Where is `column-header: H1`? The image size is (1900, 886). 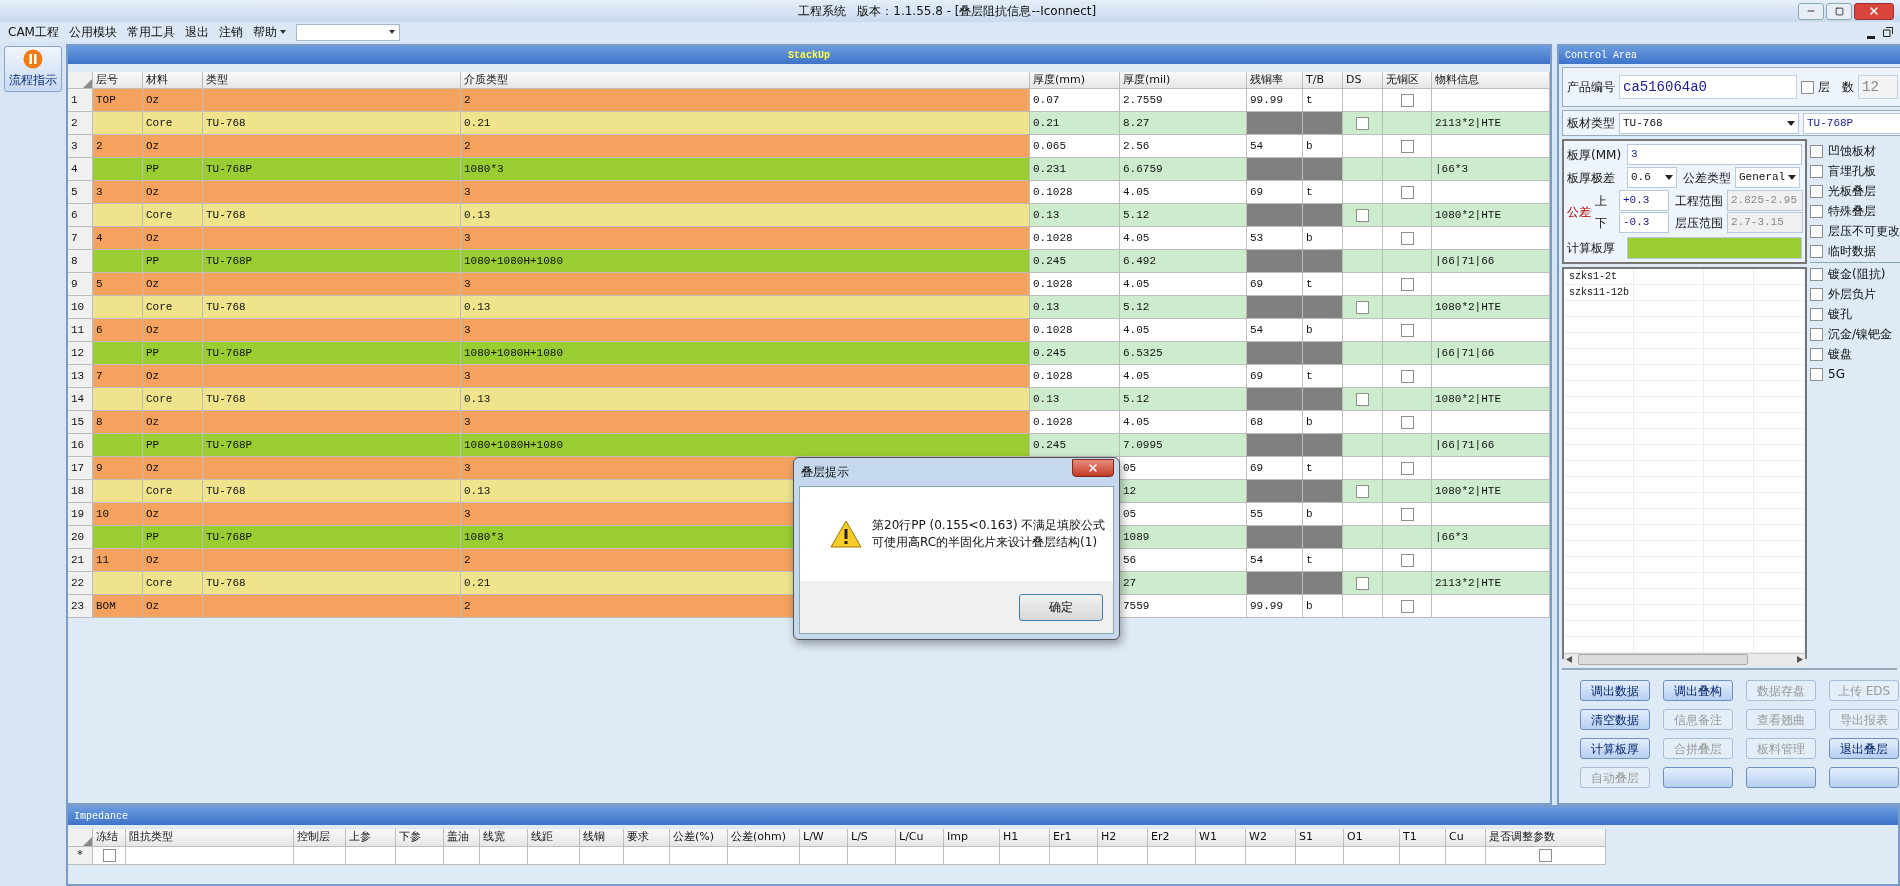 column-header: H1 is located at coordinates (1025, 838).